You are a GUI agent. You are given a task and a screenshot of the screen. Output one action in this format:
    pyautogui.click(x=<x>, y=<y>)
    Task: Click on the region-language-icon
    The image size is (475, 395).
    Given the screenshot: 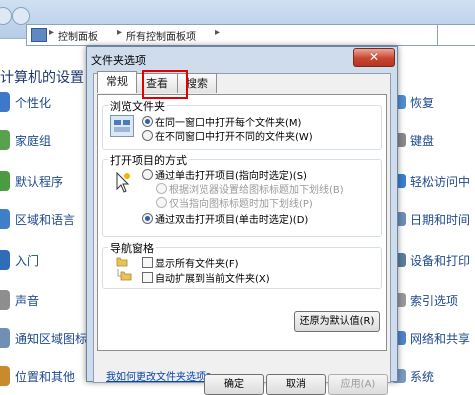 What is the action you would take?
    pyautogui.click(x=5, y=219)
    